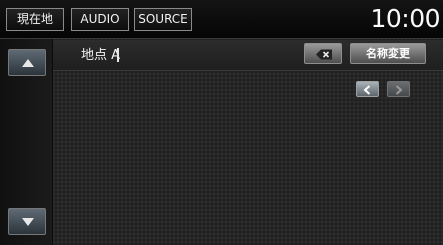  I want to click on name-input: 地点 A, so click(100, 56).